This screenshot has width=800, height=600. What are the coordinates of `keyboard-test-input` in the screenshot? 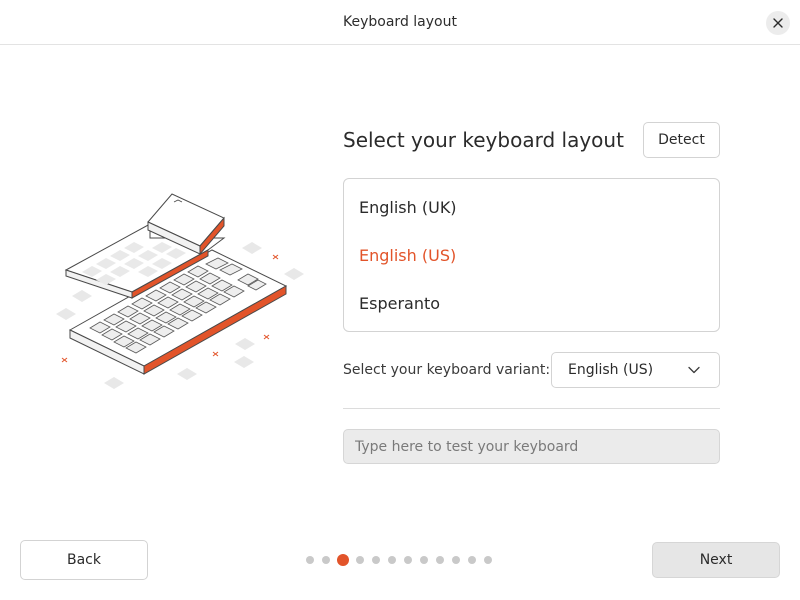 It's located at (531, 446).